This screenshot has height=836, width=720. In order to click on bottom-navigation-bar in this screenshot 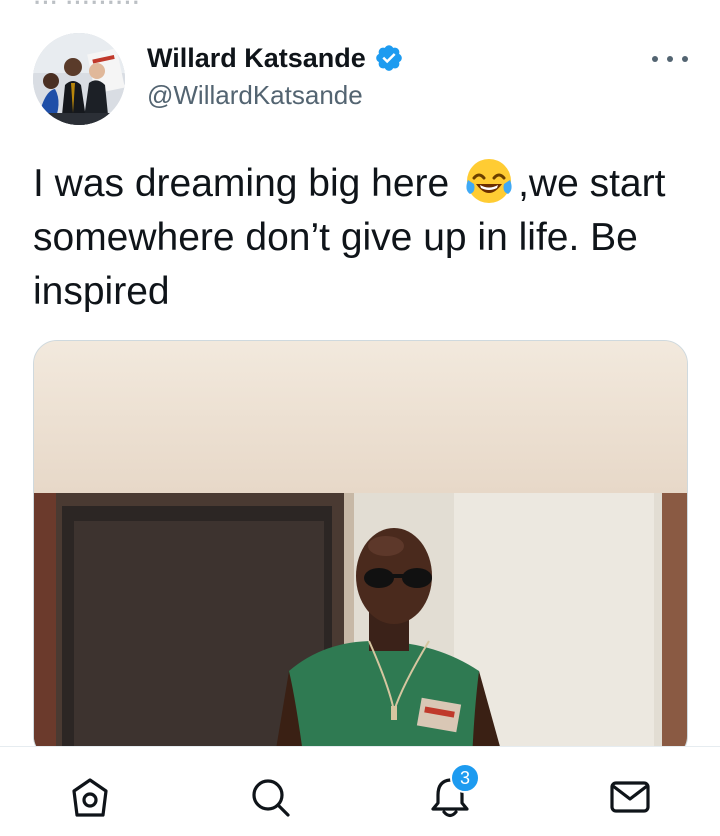, I will do `click(360, 791)`.